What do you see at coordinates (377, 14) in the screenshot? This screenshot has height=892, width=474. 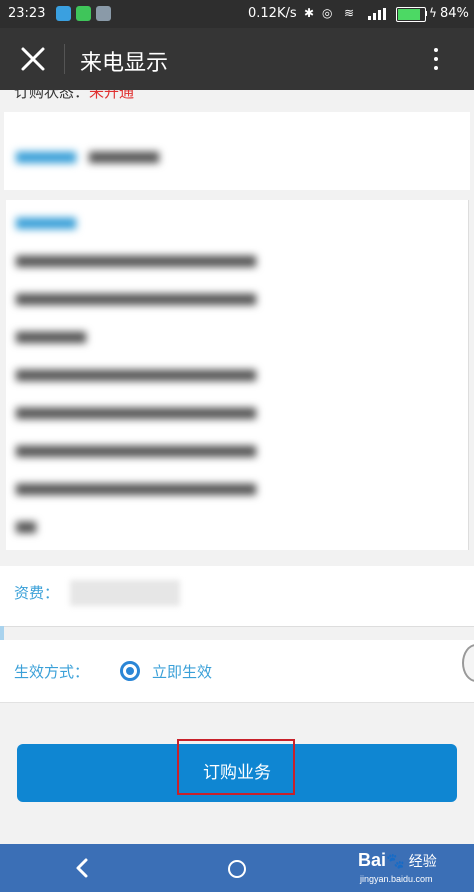 I see `signal-icon` at bounding box center [377, 14].